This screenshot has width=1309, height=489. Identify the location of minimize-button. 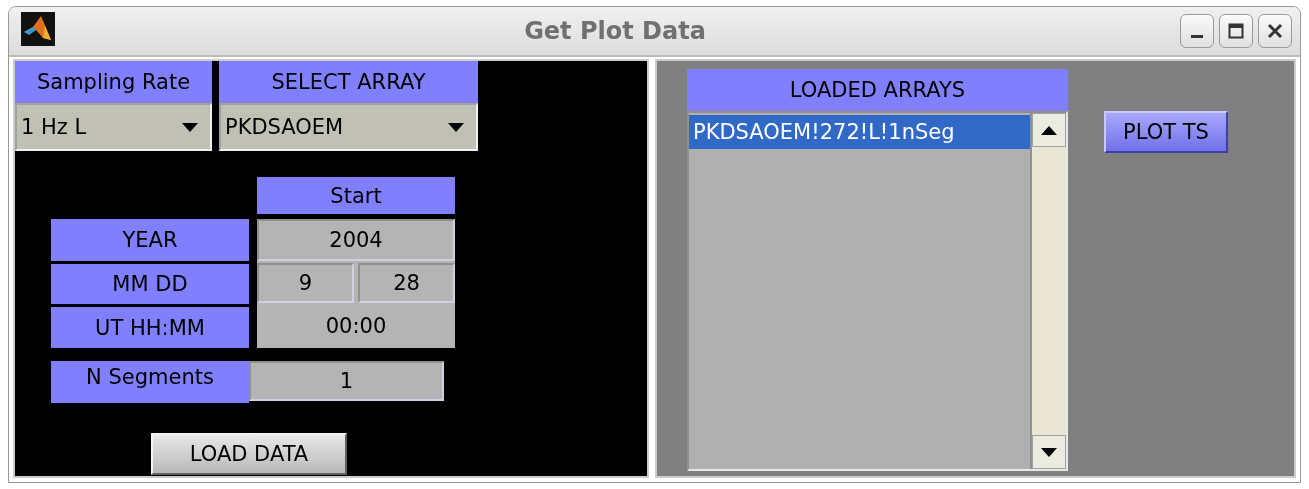
(1197, 31).